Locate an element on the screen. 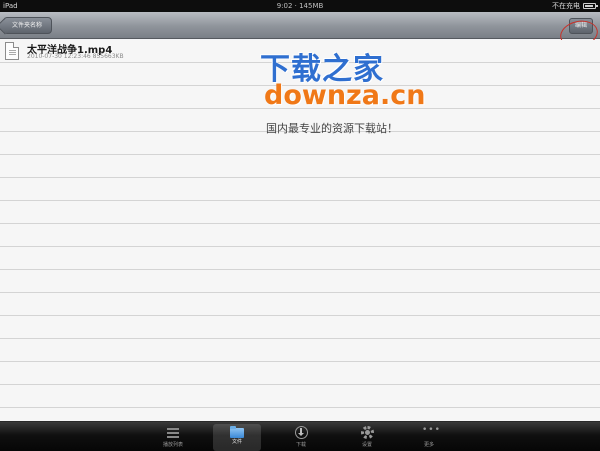 The width and height of the screenshot is (600, 451). gear-icon is located at coordinates (367, 432).